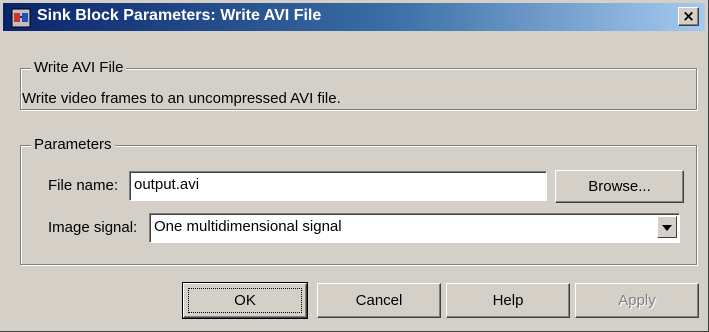 This screenshot has height=332, width=709. I want to click on file-name-label: File name:, so click(83, 185).